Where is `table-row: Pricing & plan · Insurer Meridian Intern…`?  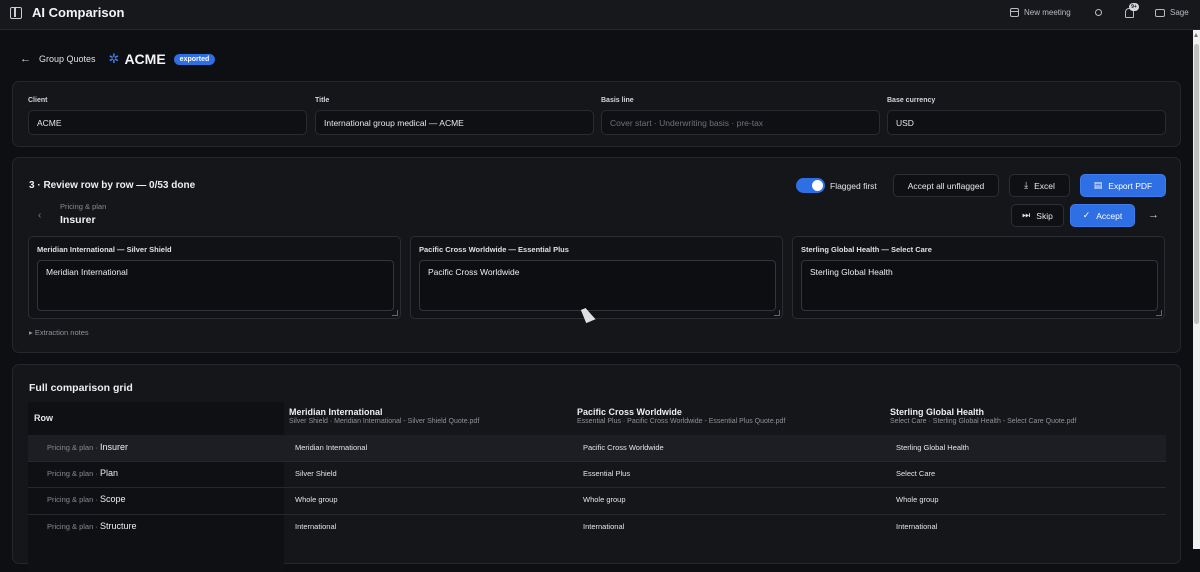 table-row: Pricing & plan · Insurer Meridian Intern… is located at coordinates (597, 448).